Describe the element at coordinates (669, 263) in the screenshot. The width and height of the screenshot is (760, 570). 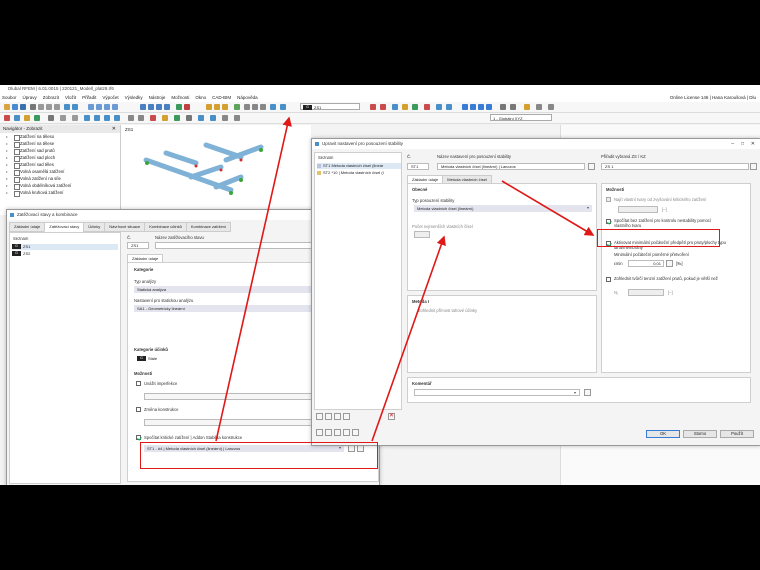
I see `edit-prestress-icon` at that location.